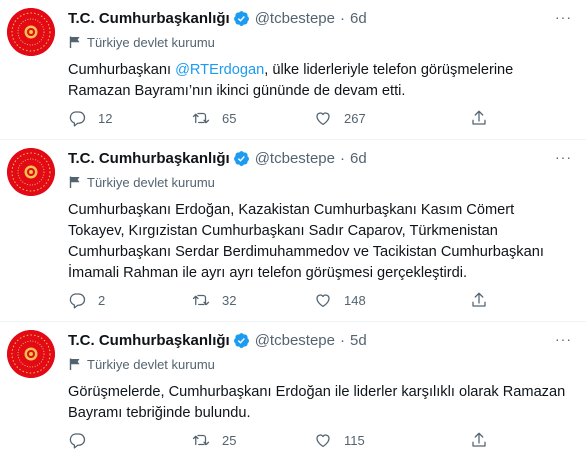 The height and width of the screenshot is (461, 586). Describe the element at coordinates (214, 118) in the screenshot. I see `retweet-button: 65` at that location.